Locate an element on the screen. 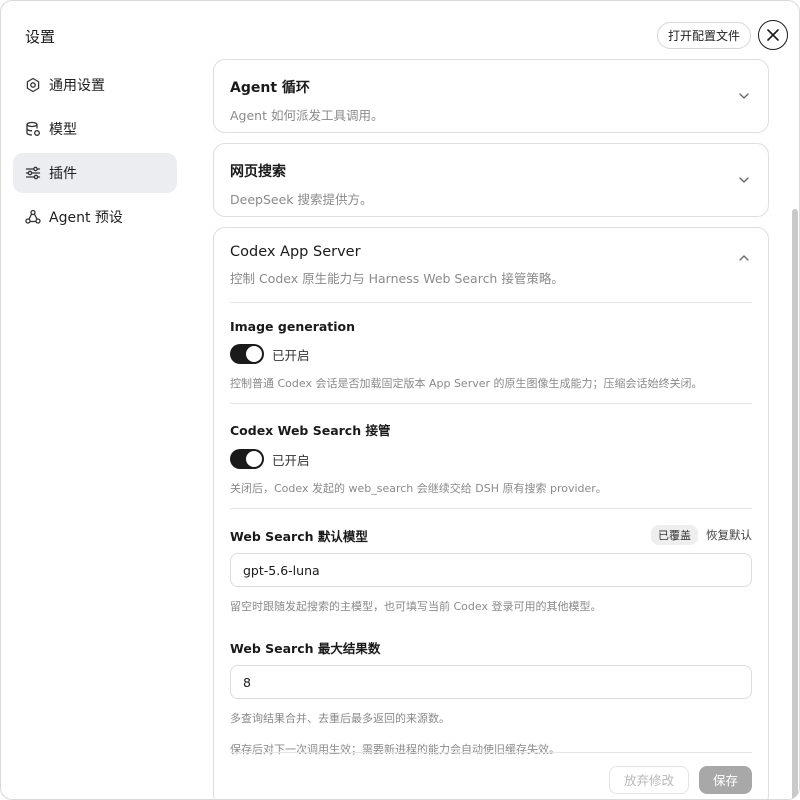  chevron-up-icon is located at coordinates (744, 258).